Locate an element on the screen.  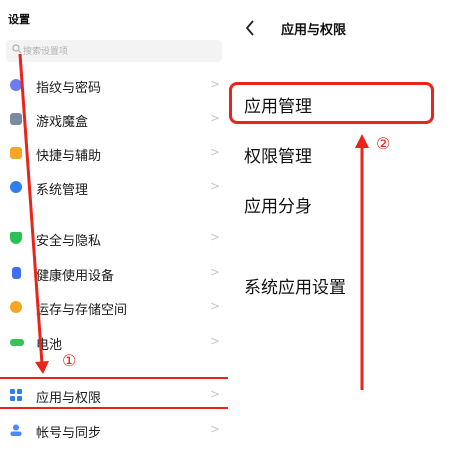
menu-item-label: 指纹与密码 is located at coordinates (69, 88).